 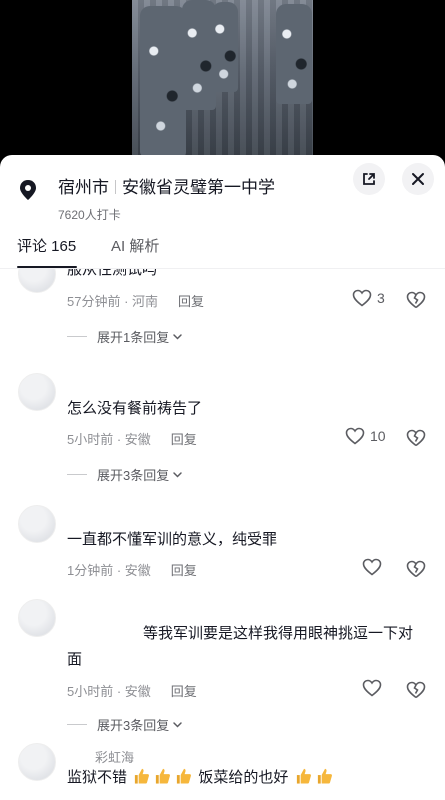 What do you see at coordinates (198, 187) in the screenshot?
I see `location-school: 安徽省灵璧第一中学` at bounding box center [198, 187].